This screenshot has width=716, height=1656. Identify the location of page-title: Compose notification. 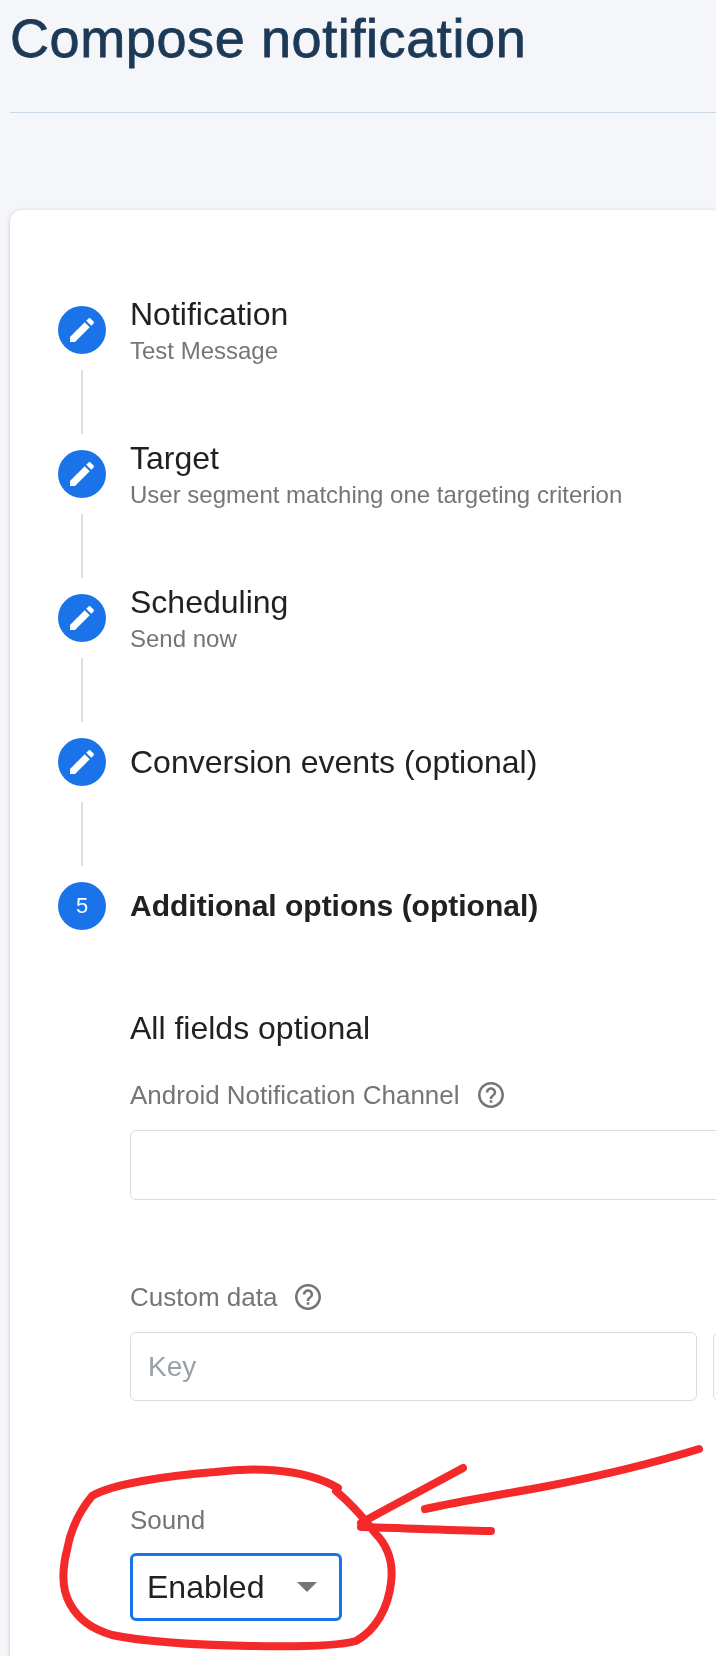
(269, 38).